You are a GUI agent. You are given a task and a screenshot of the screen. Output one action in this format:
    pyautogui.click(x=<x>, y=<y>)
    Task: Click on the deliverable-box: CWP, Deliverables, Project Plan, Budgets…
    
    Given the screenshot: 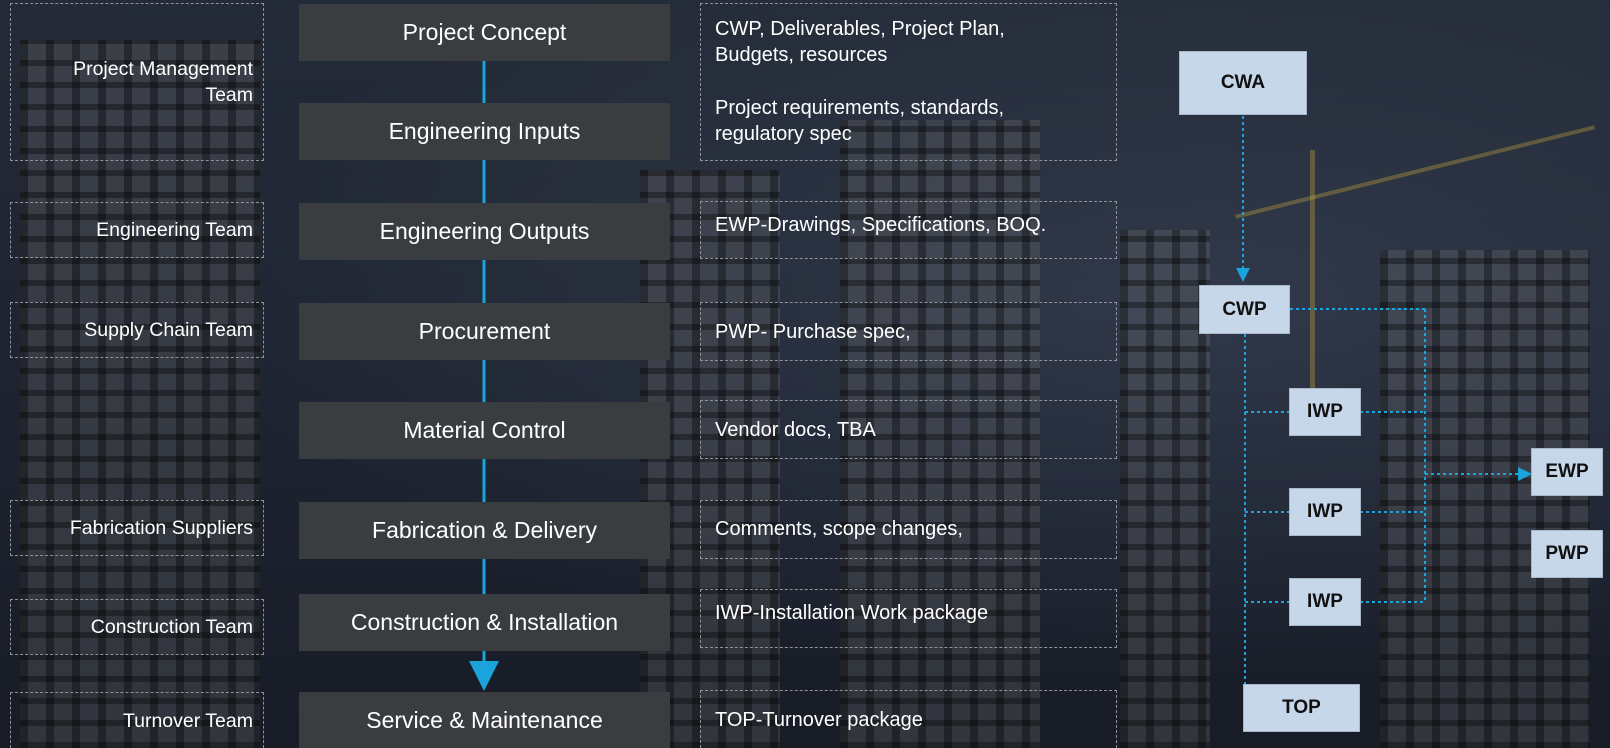 What is the action you would take?
    pyautogui.click(x=908, y=82)
    